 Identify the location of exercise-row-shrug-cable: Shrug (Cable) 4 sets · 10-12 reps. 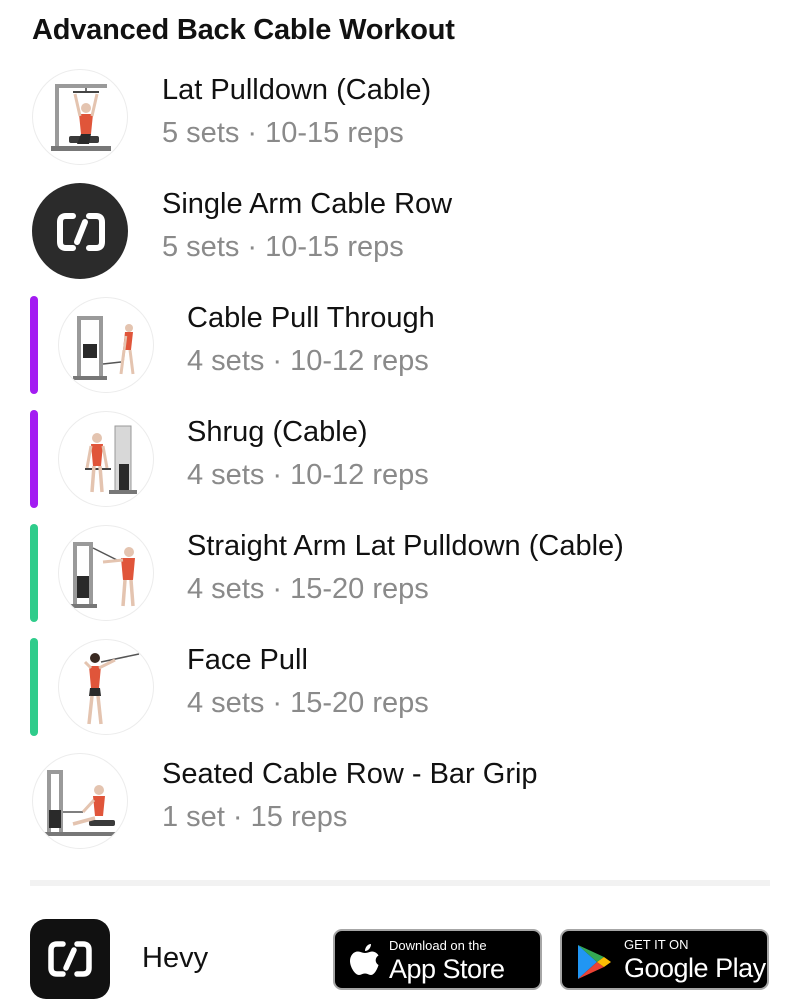
(400, 465).